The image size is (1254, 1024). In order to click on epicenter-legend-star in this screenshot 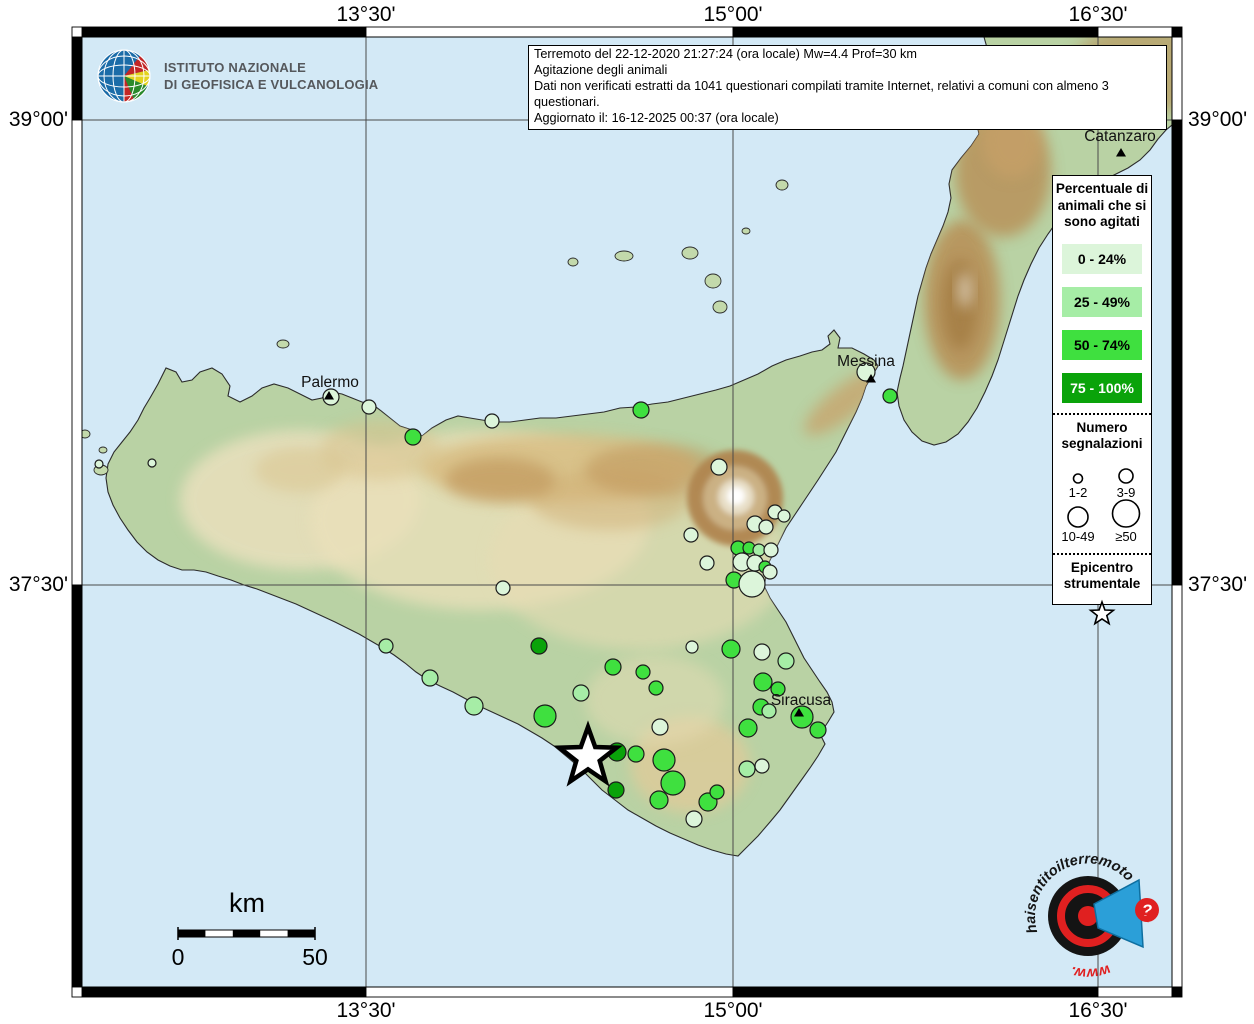, I will do `click(1102, 612)`.